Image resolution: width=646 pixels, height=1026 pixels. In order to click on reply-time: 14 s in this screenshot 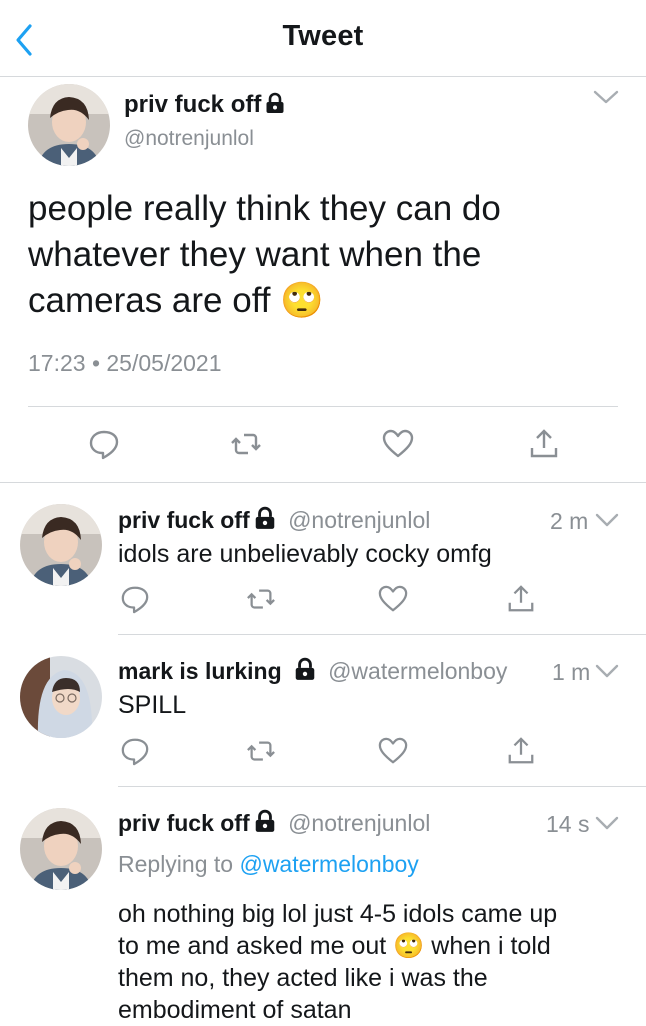, I will do `click(568, 824)`.